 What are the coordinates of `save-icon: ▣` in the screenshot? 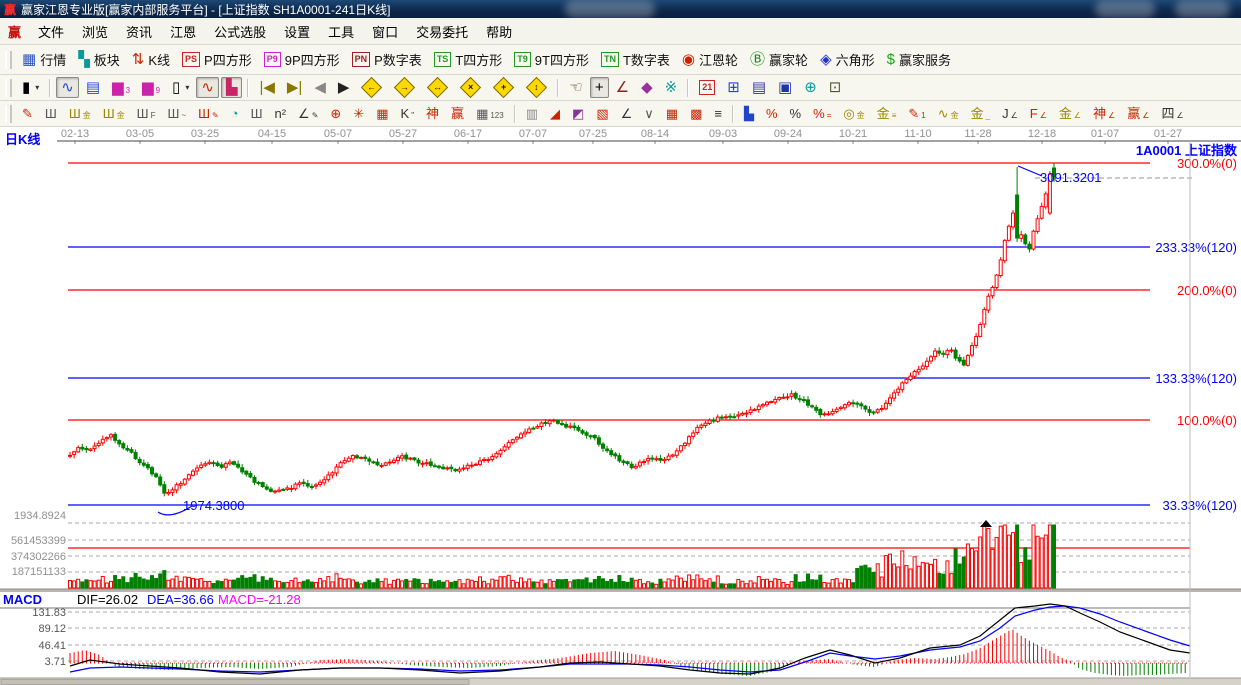 It's located at (785, 87).